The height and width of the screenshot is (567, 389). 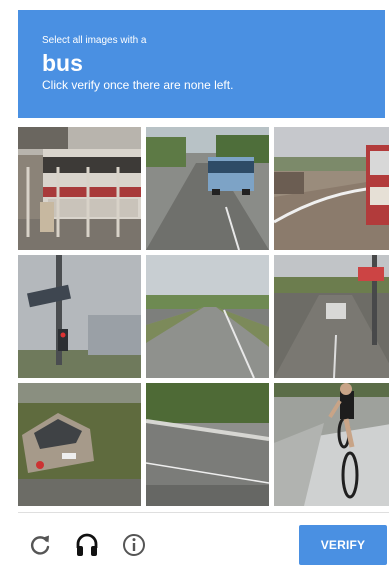 What do you see at coordinates (62, 63) in the screenshot?
I see `target-object: bus` at bounding box center [62, 63].